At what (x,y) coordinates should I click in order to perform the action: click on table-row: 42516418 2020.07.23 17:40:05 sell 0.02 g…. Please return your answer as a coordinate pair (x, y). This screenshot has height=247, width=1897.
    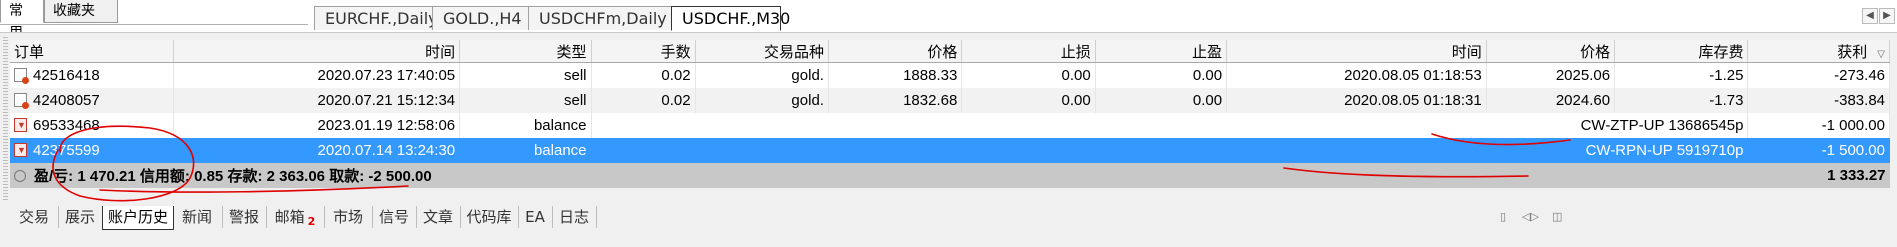
    Looking at the image, I should click on (950, 75).